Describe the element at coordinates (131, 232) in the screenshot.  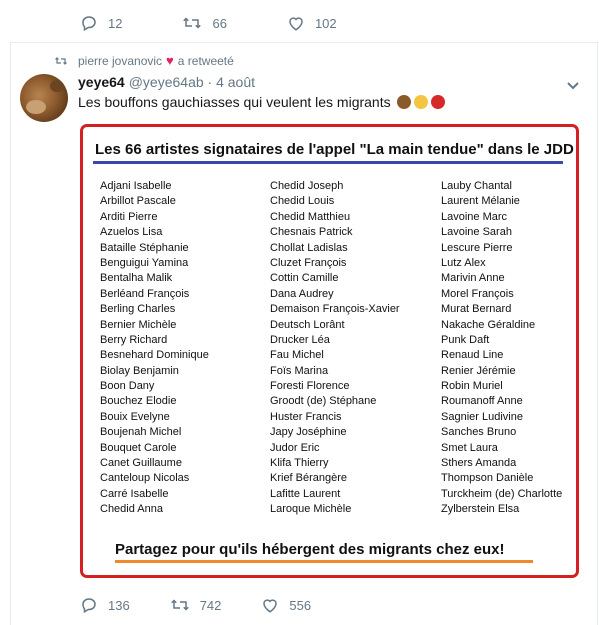
I see `artist-name: Azuelos Lisa` at that location.